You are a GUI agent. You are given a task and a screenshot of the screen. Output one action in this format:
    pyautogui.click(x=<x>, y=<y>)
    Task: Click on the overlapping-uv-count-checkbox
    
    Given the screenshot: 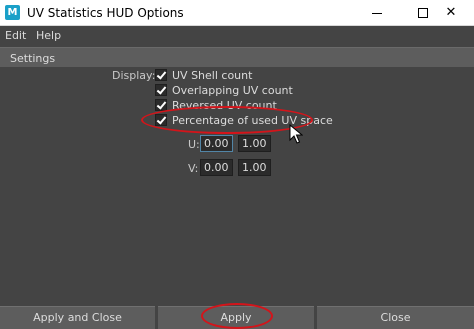 What is the action you would take?
    pyautogui.click(x=161, y=90)
    